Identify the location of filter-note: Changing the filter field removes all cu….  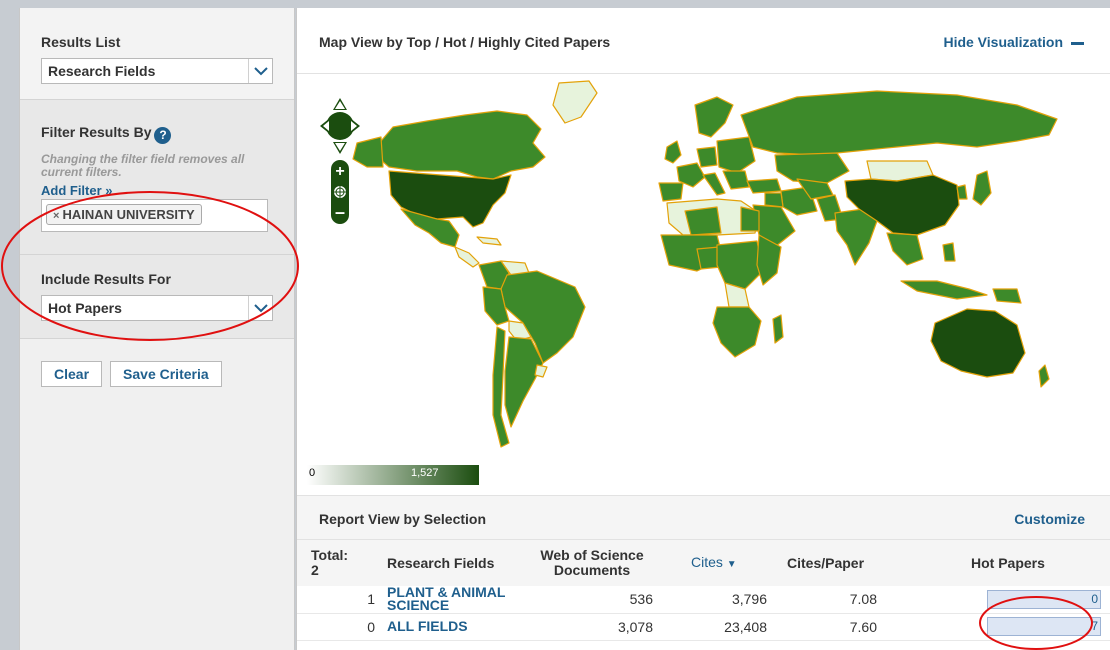
(143, 165).